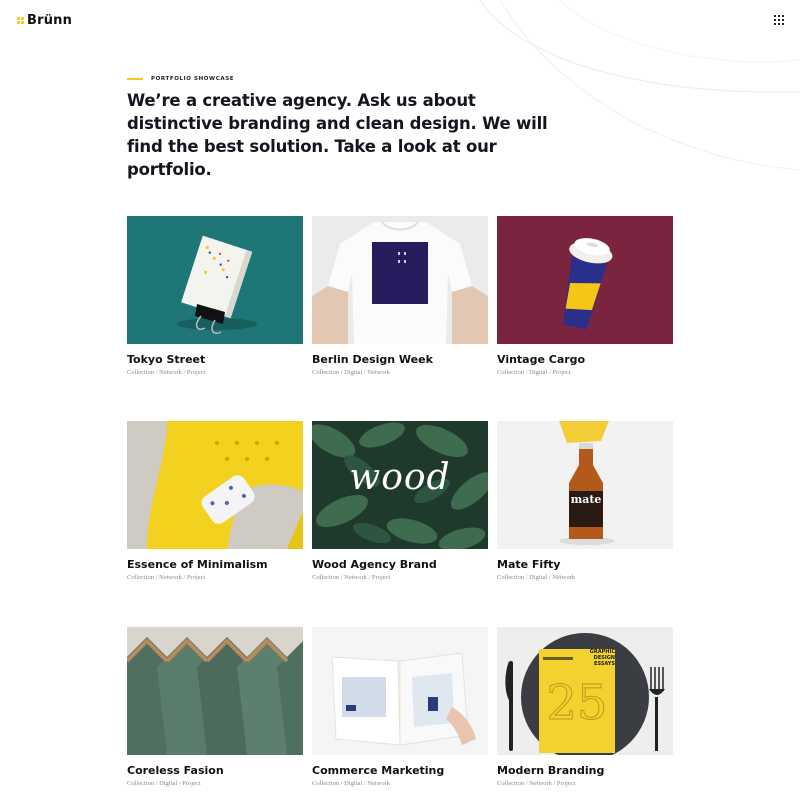 This screenshot has height=792, width=800. I want to click on portfolio-card-title: Vintage Cargo, so click(585, 359).